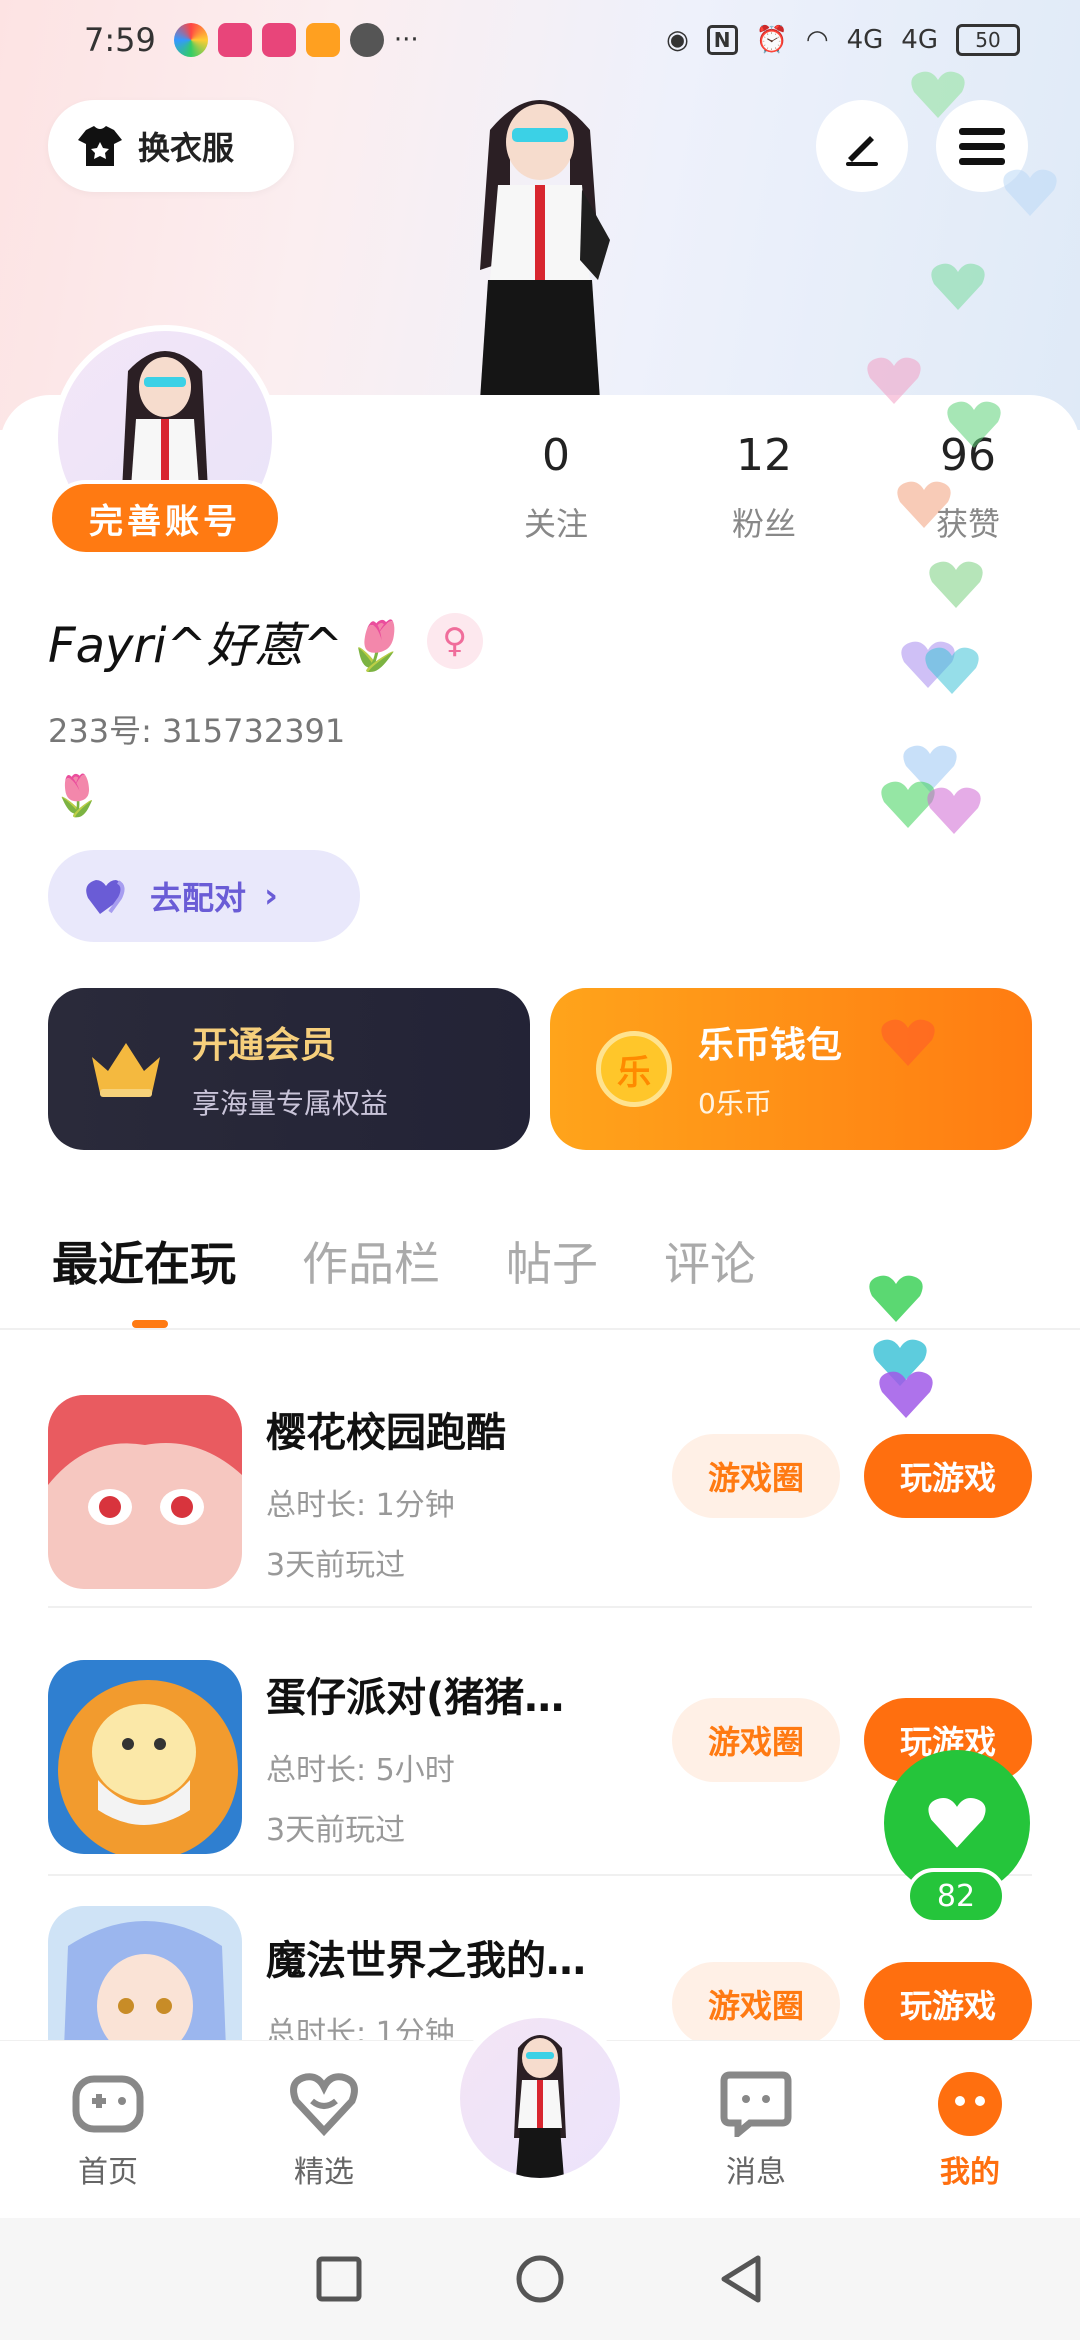 The width and height of the screenshot is (1080, 2340). I want to click on nav-featured-label: 精选, so click(324, 2172).